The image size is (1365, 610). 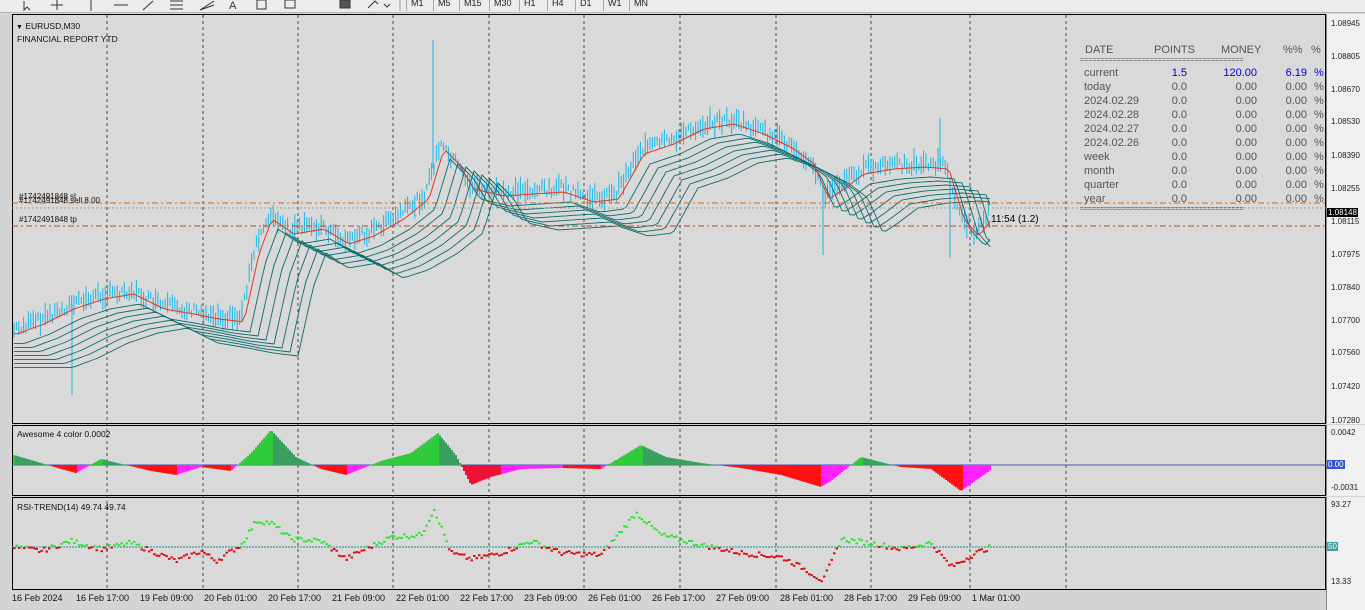 I want to click on price-tick-label: 1.08390, so click(x=1345, y=155).